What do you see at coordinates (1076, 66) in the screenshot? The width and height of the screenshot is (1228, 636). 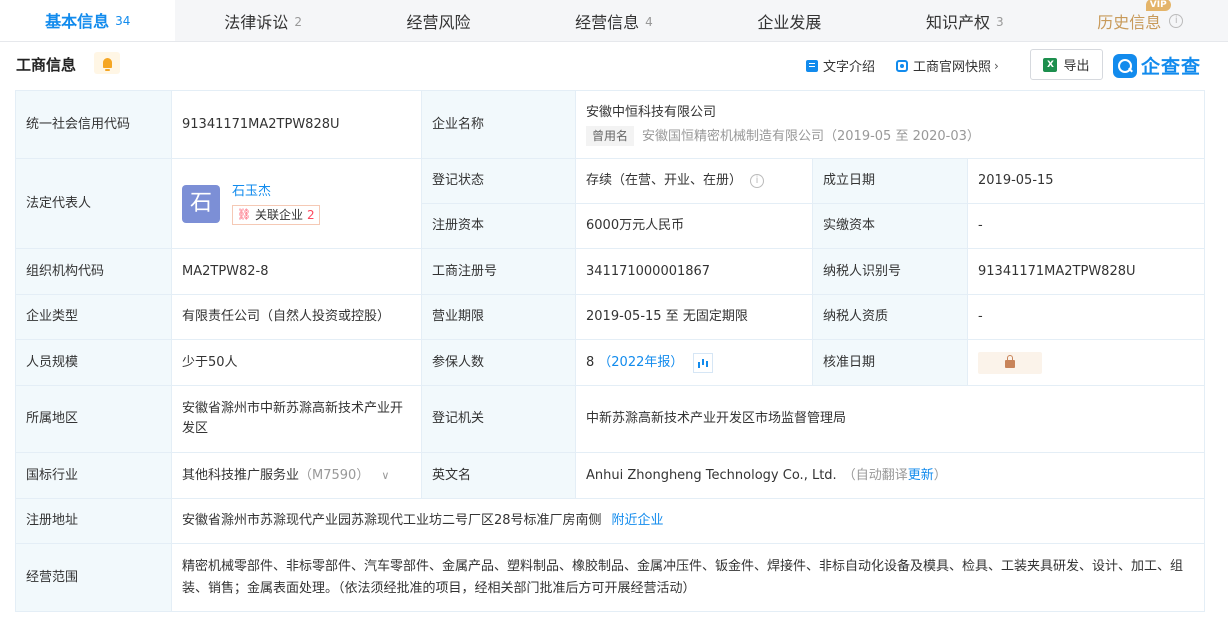 I see `export-label: 导出` at bounding box center [1076, 66].